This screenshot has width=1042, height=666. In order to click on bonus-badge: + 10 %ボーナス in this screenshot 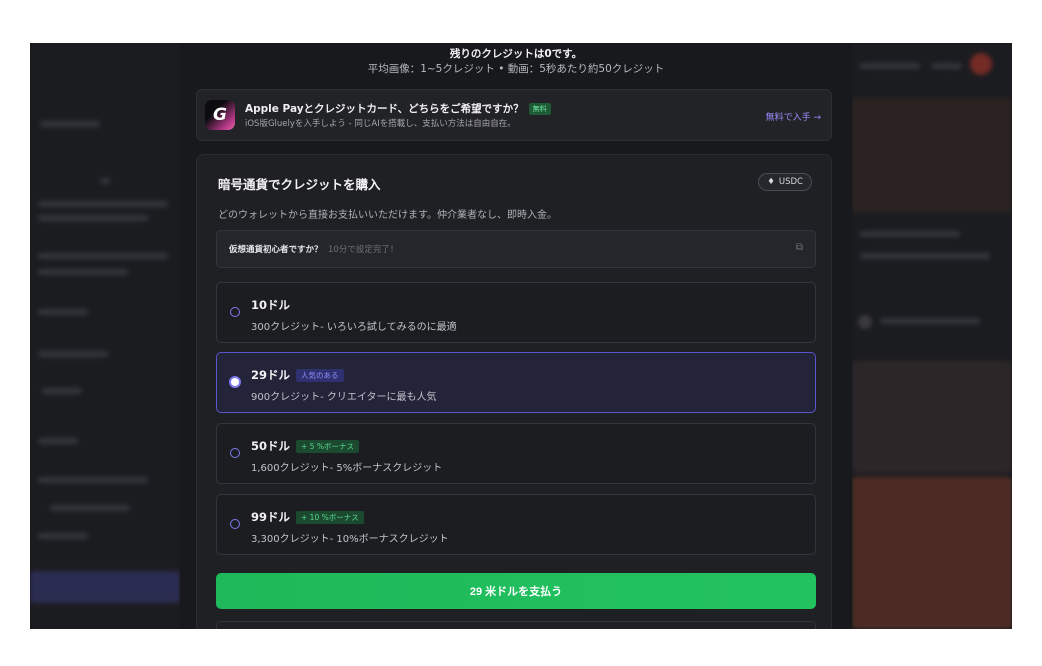, I will do `click(330, 517)`.